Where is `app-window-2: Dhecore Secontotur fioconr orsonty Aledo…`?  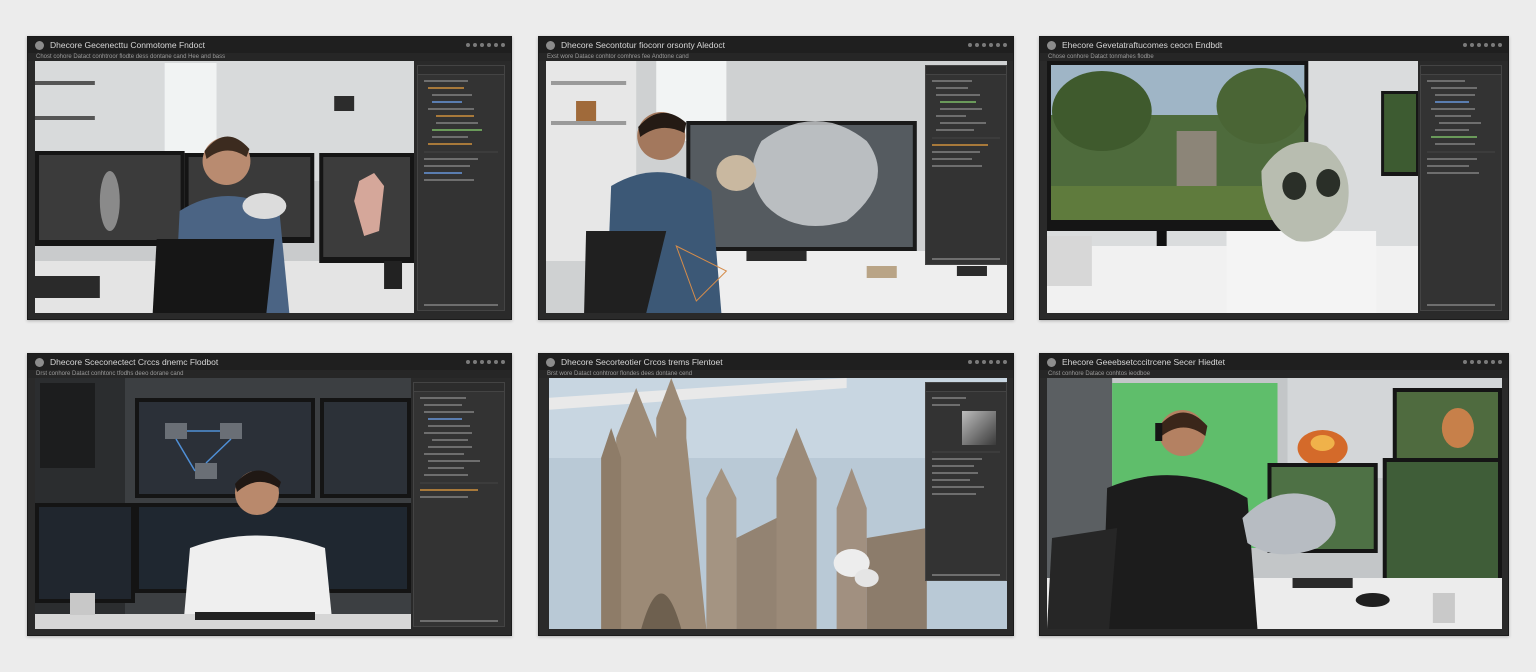
app-window-2: Dhecore Secontotur fioconr orsonty Aledo… is located at coordinates (776, 178).